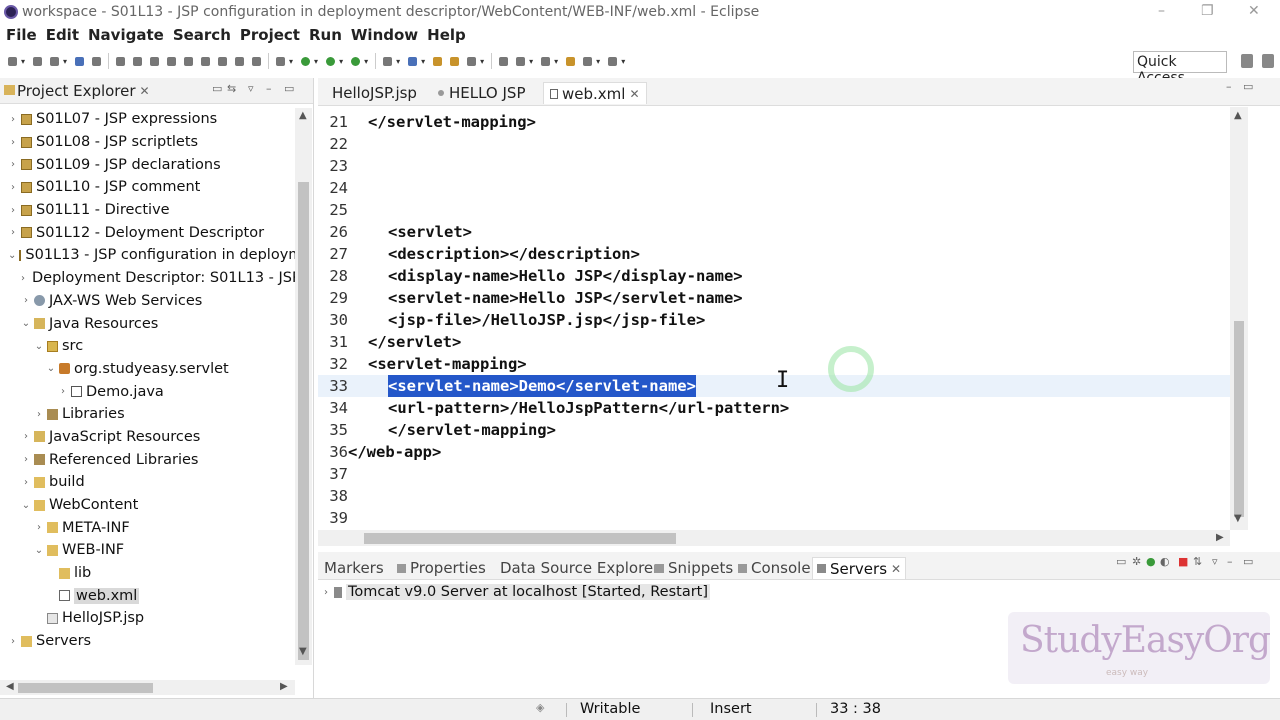 This screenshot has width=1280, height=720. What do you see at coordinates (482, 93) in the screenshot?
I see `tab-hello-jsp: HELLO JSP` at bounding box center [482, 93].